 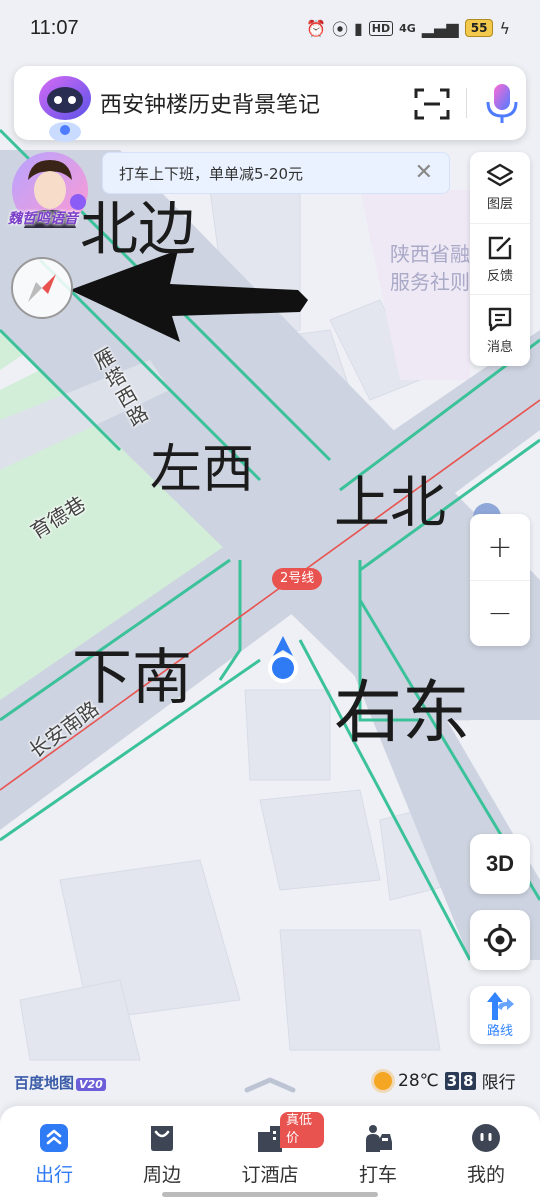 I want to click on layers-icon, so click(x=500, y=175).